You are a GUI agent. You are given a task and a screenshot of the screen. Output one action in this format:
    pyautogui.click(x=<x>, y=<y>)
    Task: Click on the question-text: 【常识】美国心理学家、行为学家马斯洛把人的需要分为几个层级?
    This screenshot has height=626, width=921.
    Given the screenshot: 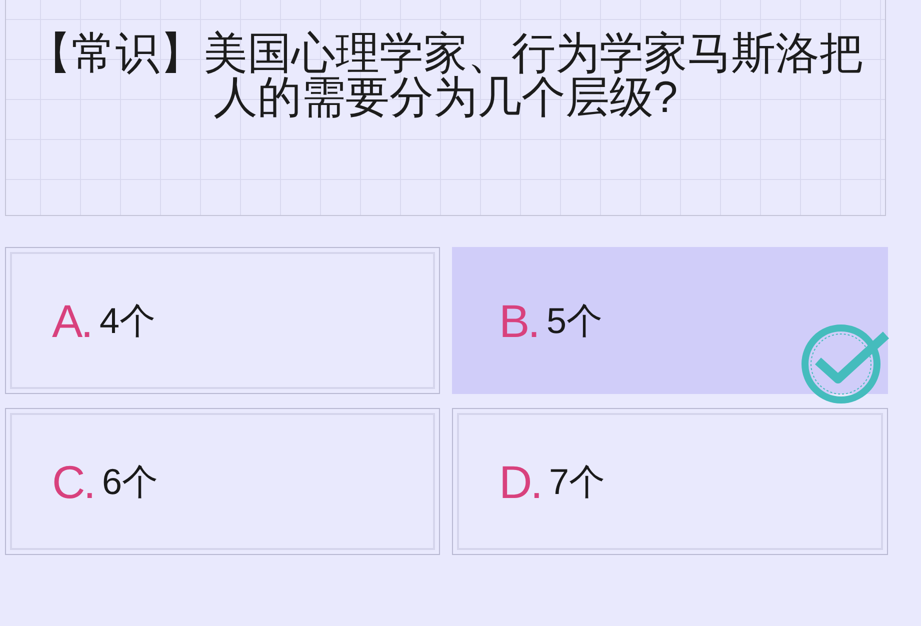 What is the action you would take?
    pyautogui.click(x=445, y=76)
    